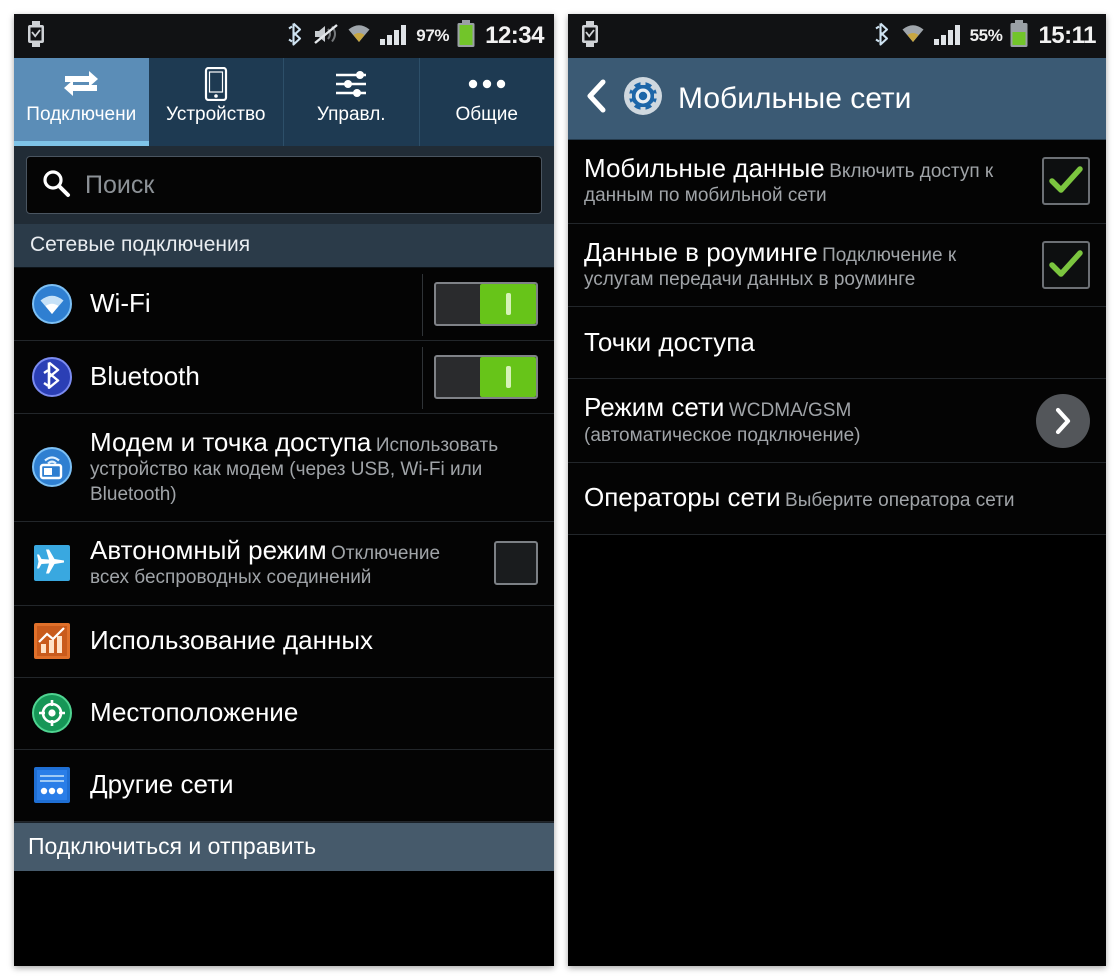  I want to click on app-header: Мобильные сети, so click(837, 99).